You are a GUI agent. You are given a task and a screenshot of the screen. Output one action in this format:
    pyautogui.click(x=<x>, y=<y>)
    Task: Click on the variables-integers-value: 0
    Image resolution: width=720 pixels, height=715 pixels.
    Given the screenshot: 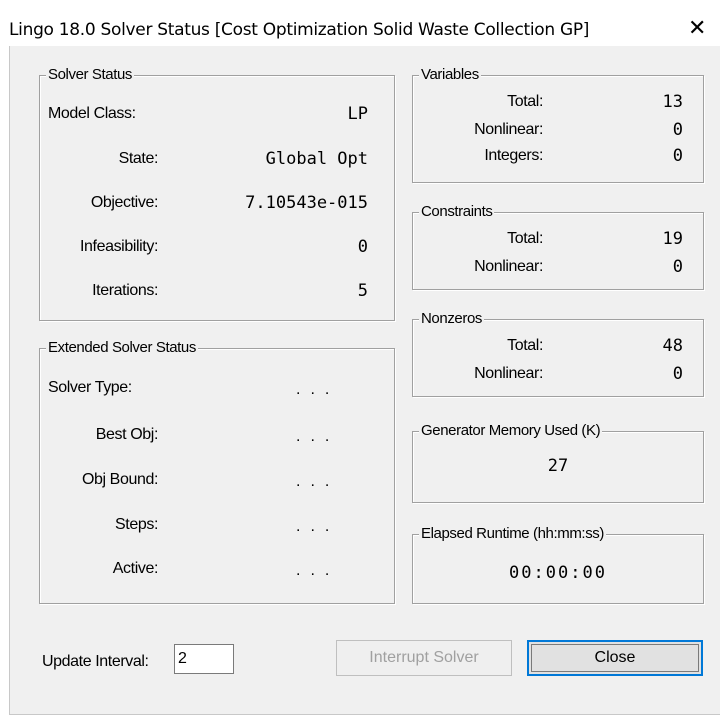 What is the action you would take?
    pyautogui.click(x=677, y=156)
    